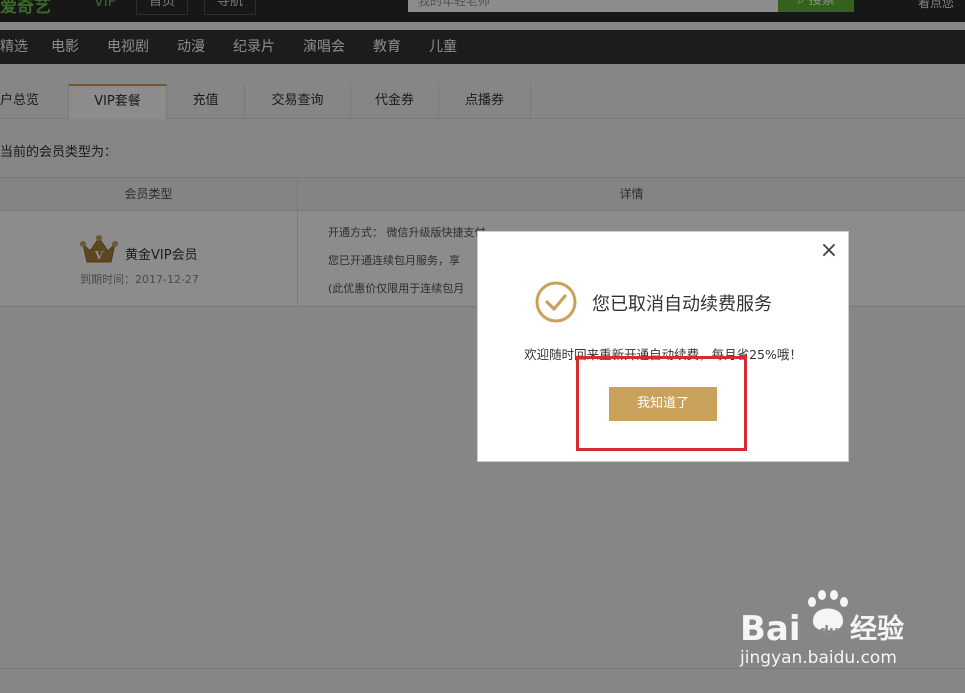 The image size is (965, 693). Describe the element at coordinates (661, 403) in the screenshot. I see `highlight-box` at that location.